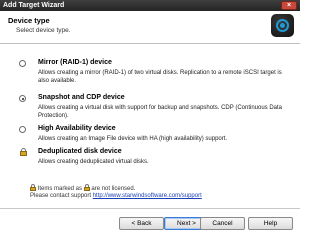  What do you see at coordinates (29, 20) in the screenshot?
I see `page-title: Device type` at bounding box center [29, 20].